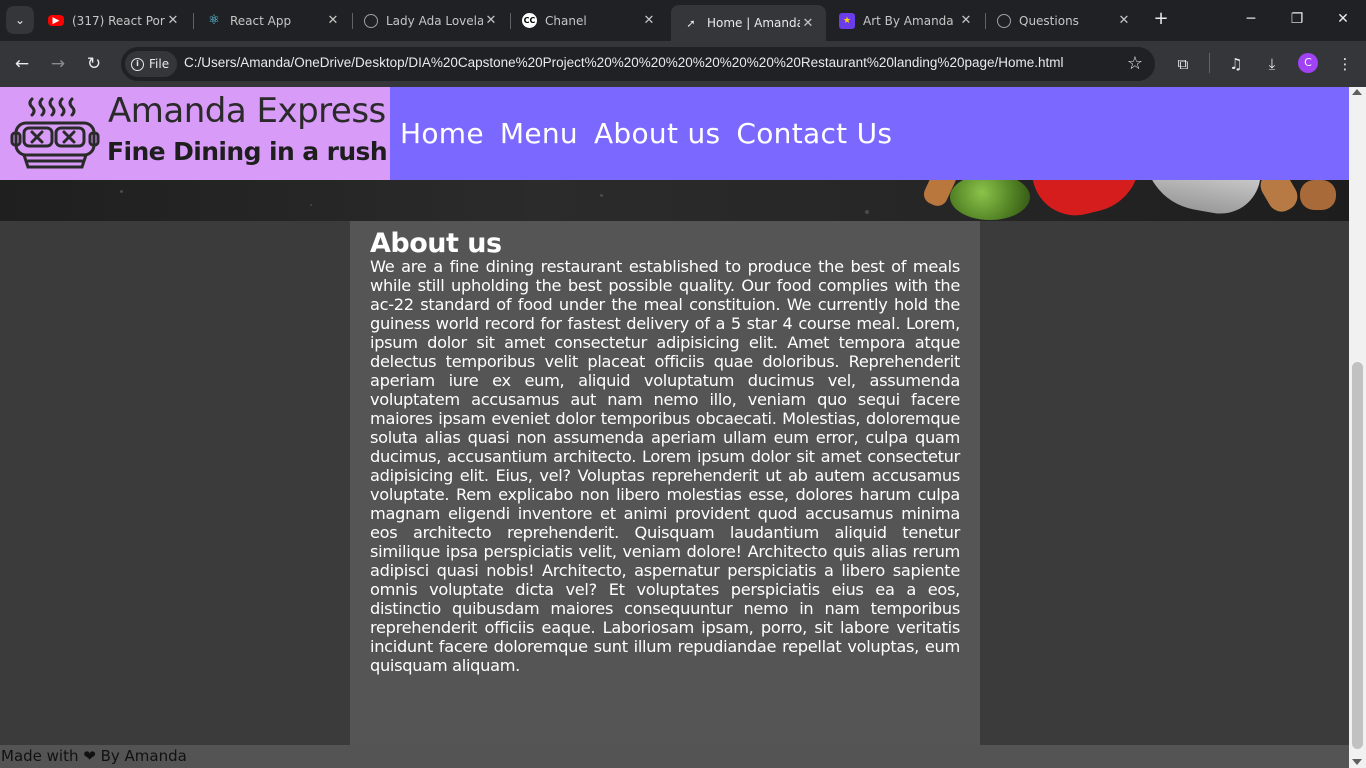 The width and height of the screenshot is (1366, 768). I want to click on site-footer: Made with ❤ By Amanda, so click(674, 756).